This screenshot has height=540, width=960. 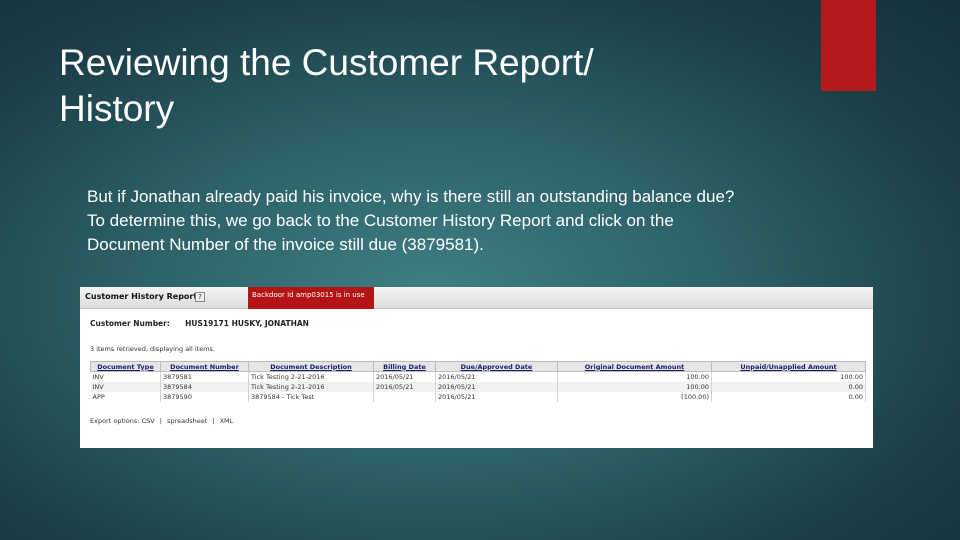 What do you see at coordinates (117, 108) in the screenshot?
I see `slide-title-line-2: History` at bounding box center [117, 108].